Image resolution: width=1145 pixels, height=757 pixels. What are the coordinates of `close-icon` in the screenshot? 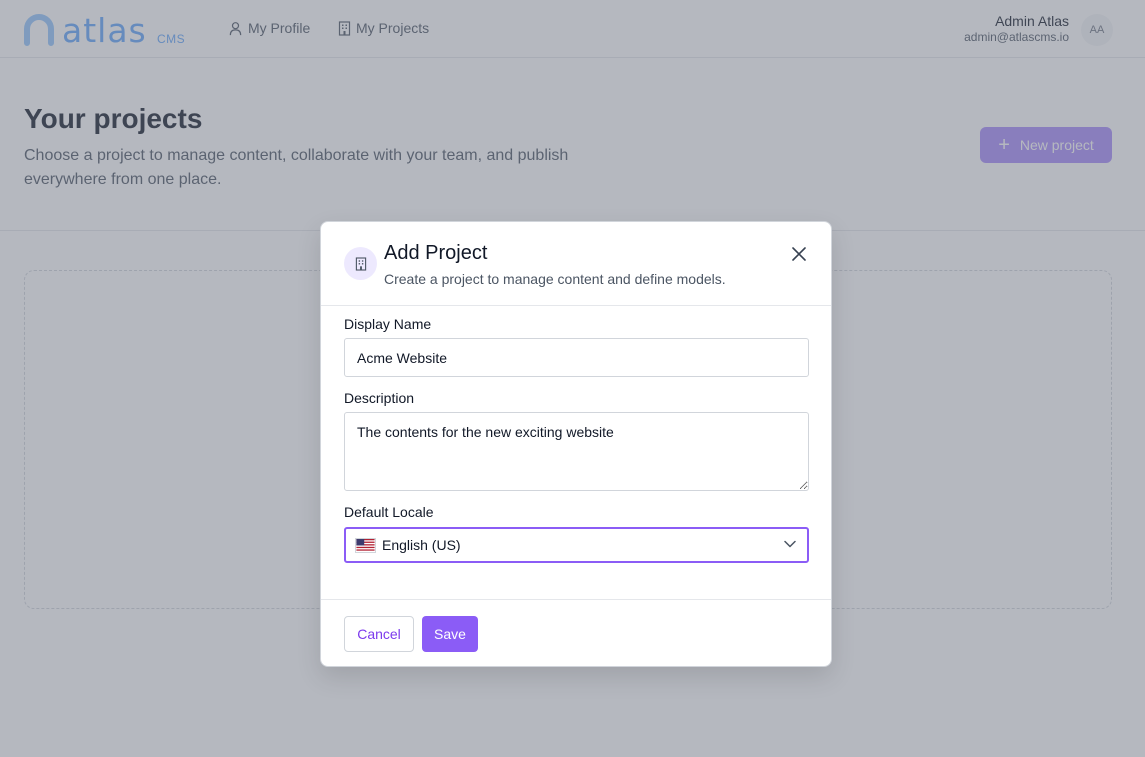 It's located at (799, 254).